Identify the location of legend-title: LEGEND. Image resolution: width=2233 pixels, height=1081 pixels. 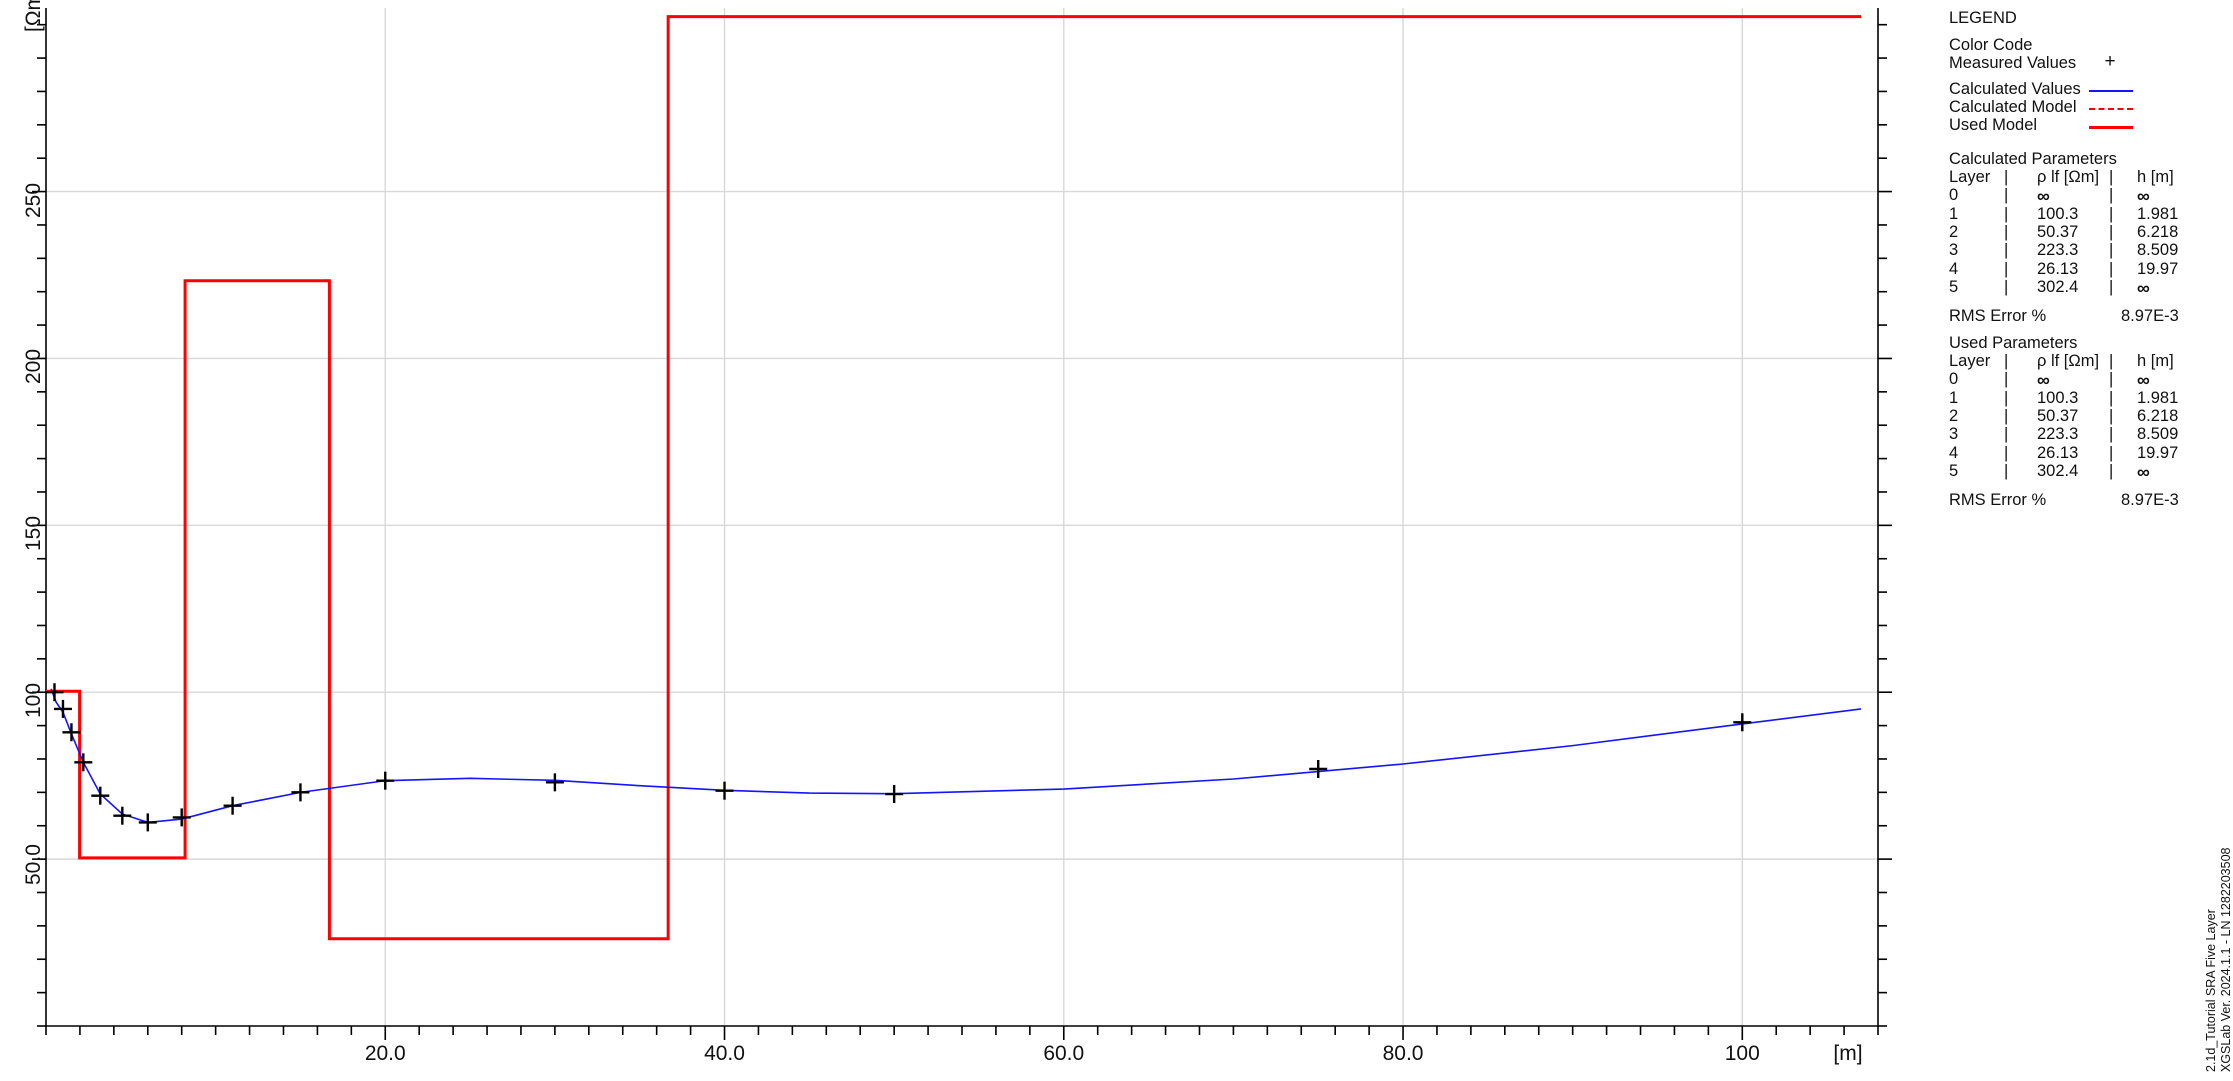
(1983, 18).